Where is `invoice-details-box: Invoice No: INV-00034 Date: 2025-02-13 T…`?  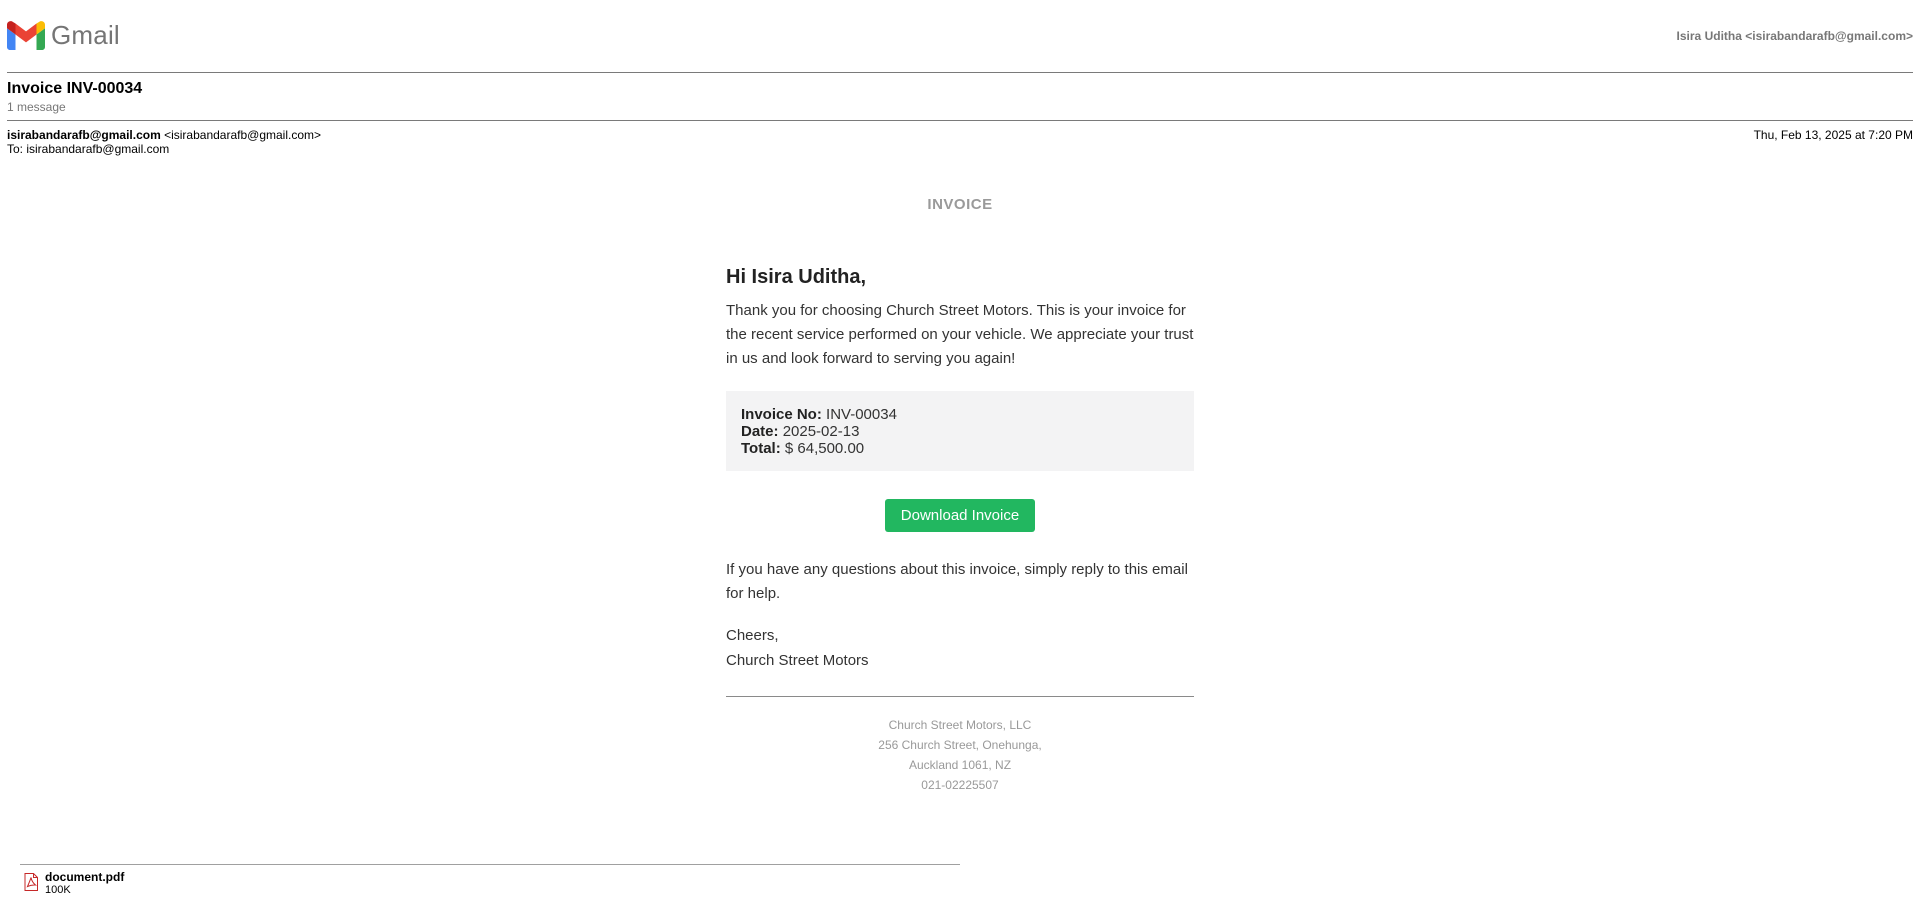 invoice-details-box: Invoice No: INV-00034 Date: 2025-02-13 T… is located at coordinates (960, 431).